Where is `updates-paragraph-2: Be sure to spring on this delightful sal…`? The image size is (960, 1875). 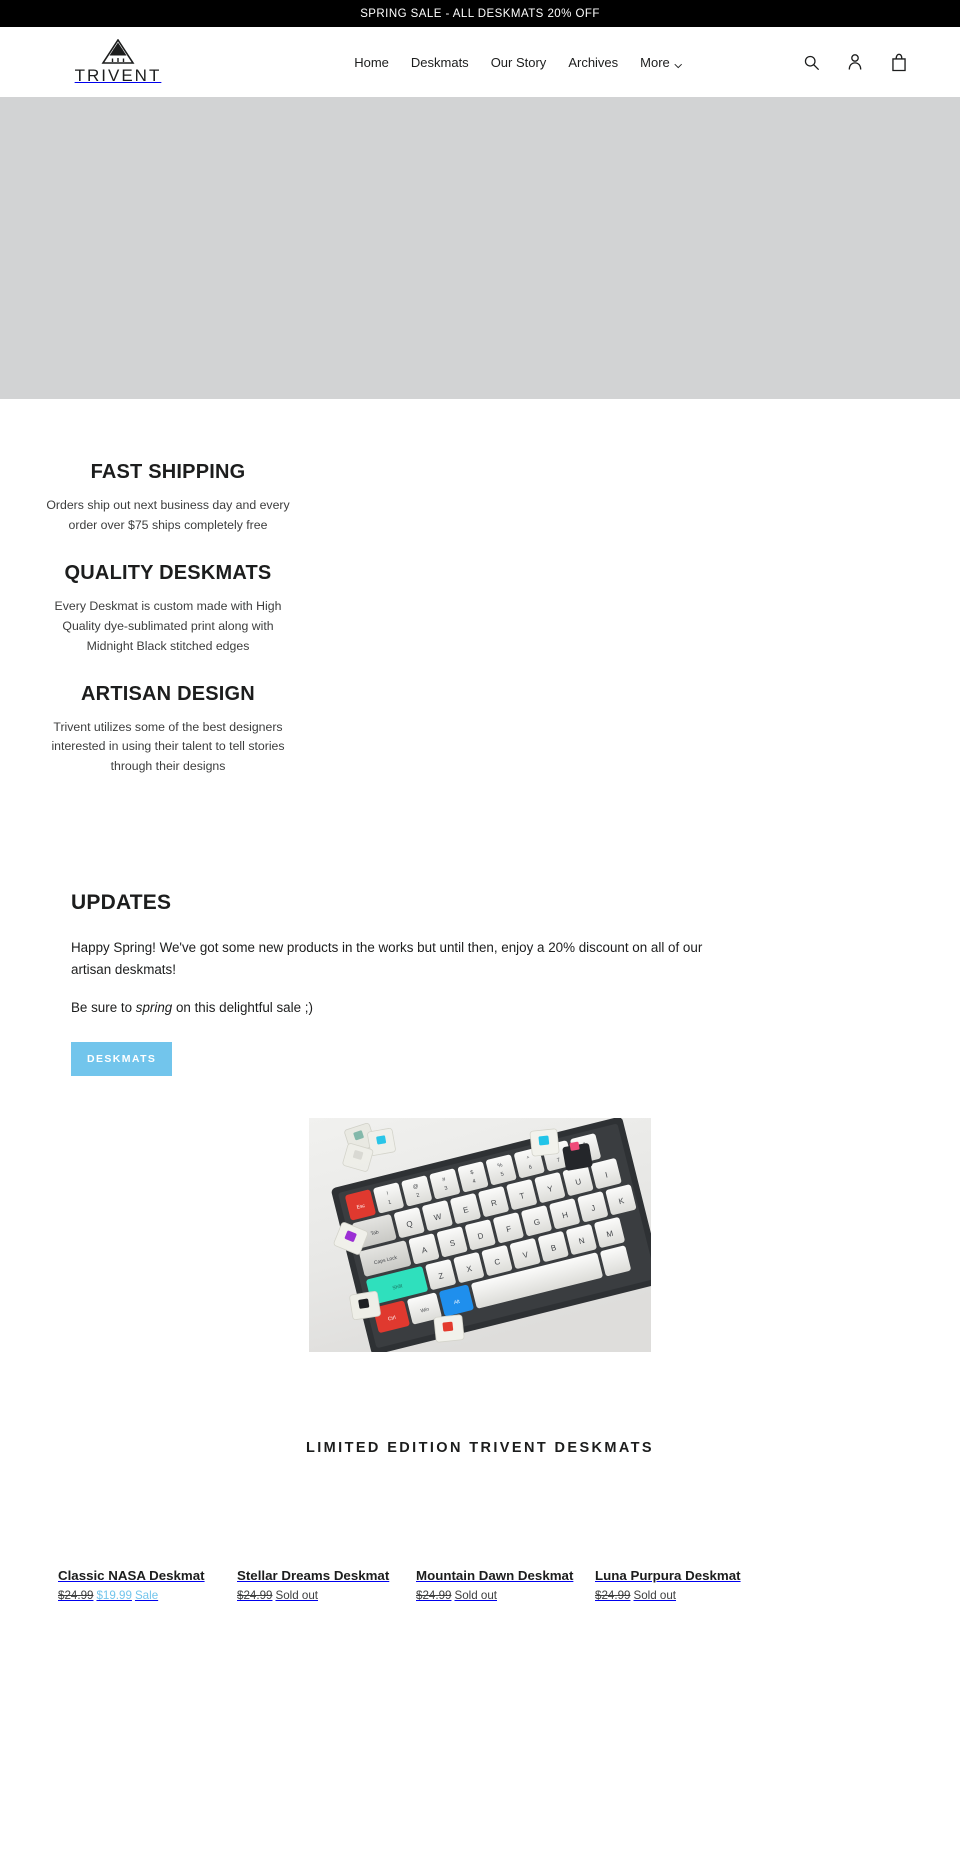
updates-paragraph-2: Be sure to spring on this delightful sal… is located at coordinates (401, 1008).